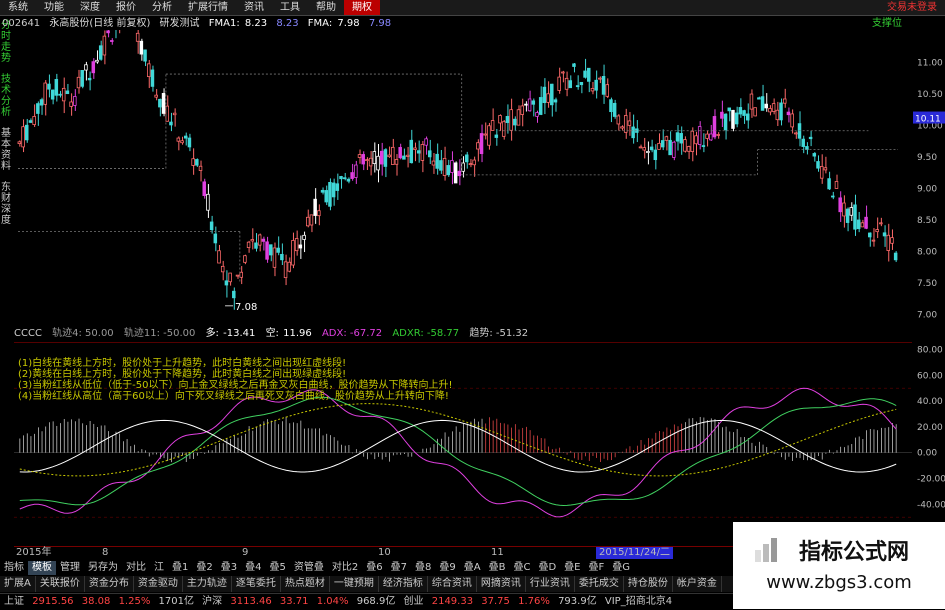 The image size is (945, 610). What do you see at coordinates (60, 584) in the screenshot?
I see `function-button-1: 关联报价` at bounding box center [60, 584].